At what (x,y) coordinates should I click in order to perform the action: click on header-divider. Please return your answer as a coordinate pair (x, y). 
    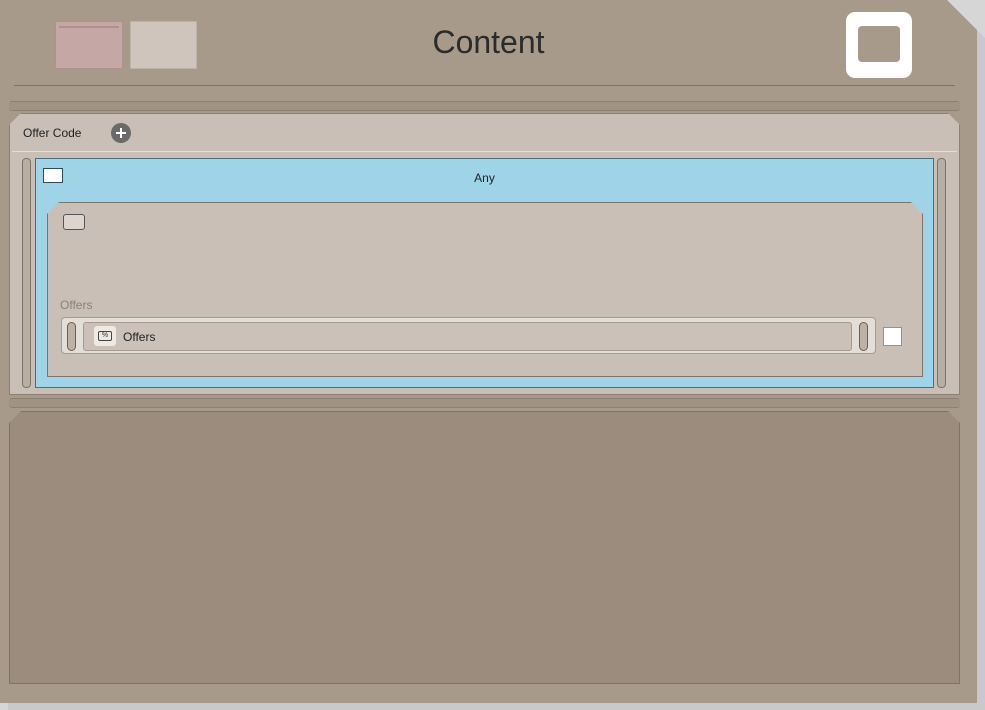
    Looking at the image, I should click on (484, 85).